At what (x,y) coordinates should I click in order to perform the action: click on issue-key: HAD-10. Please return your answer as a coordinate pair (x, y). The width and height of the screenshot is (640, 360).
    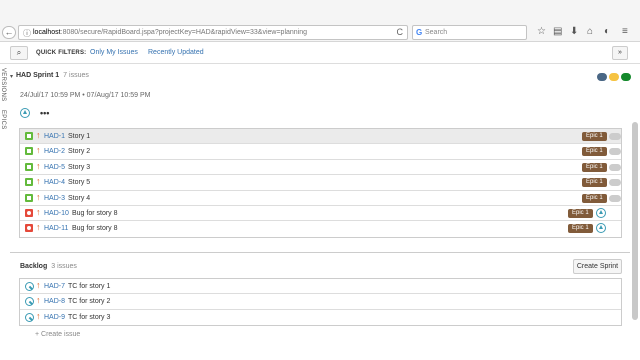
    Looking at the image, I should click on (56, 213).